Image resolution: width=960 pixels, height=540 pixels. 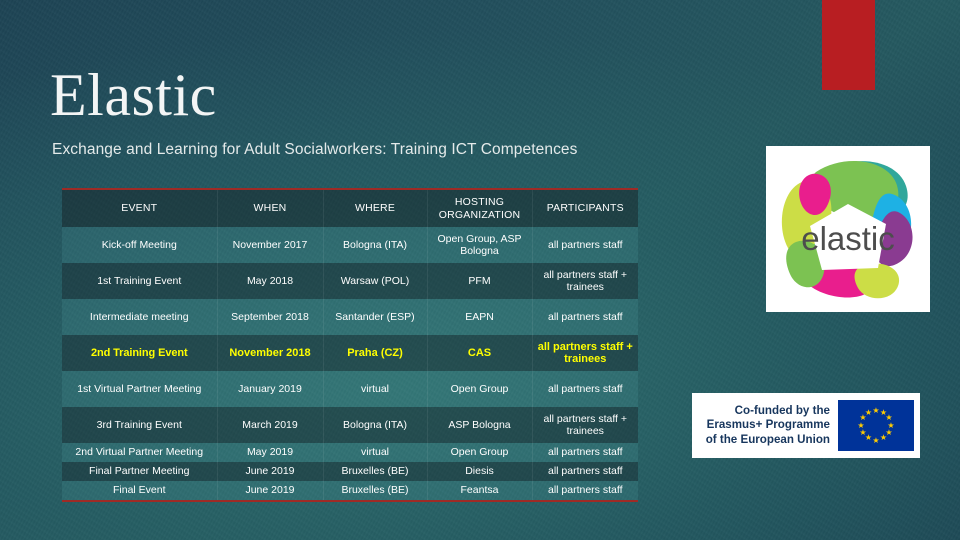 What do you see at coordinates (270, 208) in the screenshot?
I see `column-header-when: WHEN` at bounding box center [270, 208].